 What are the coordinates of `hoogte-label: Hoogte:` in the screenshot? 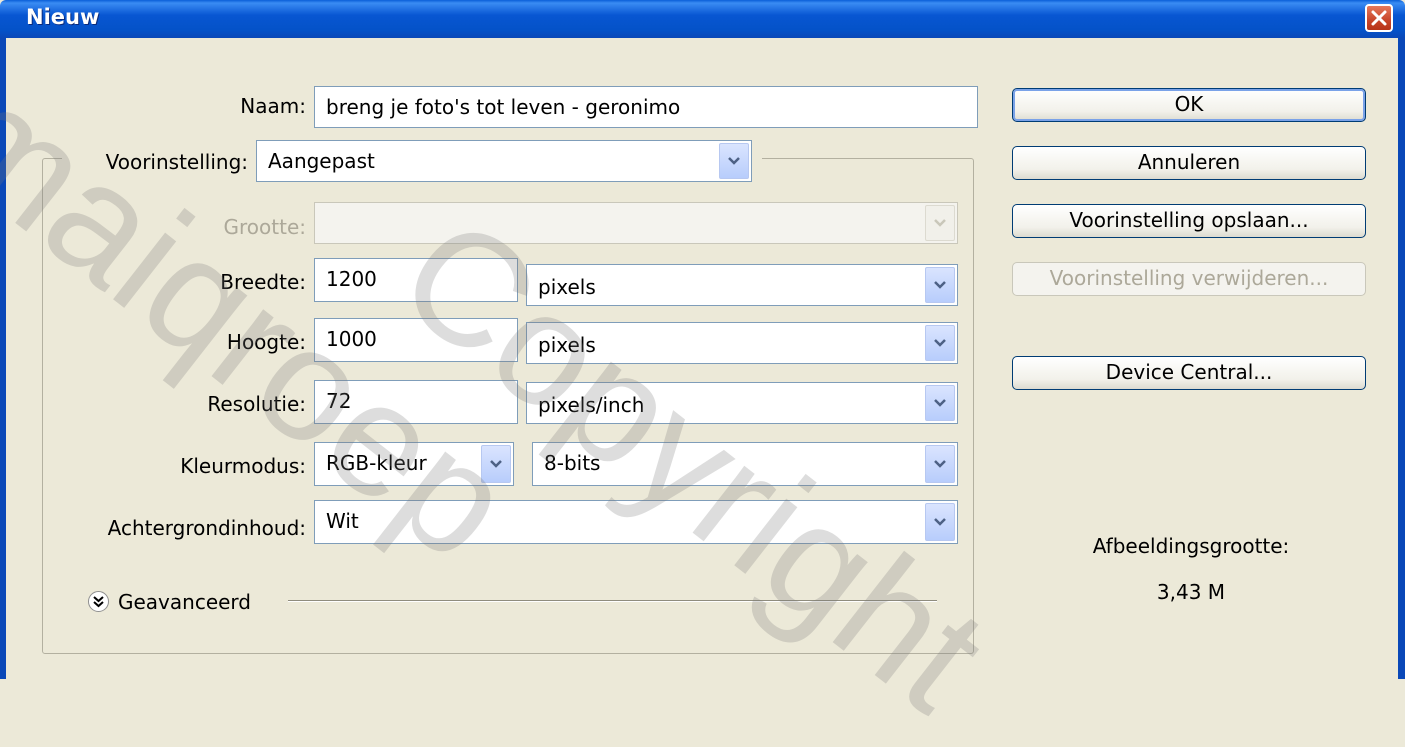 It's located at (266, 342).